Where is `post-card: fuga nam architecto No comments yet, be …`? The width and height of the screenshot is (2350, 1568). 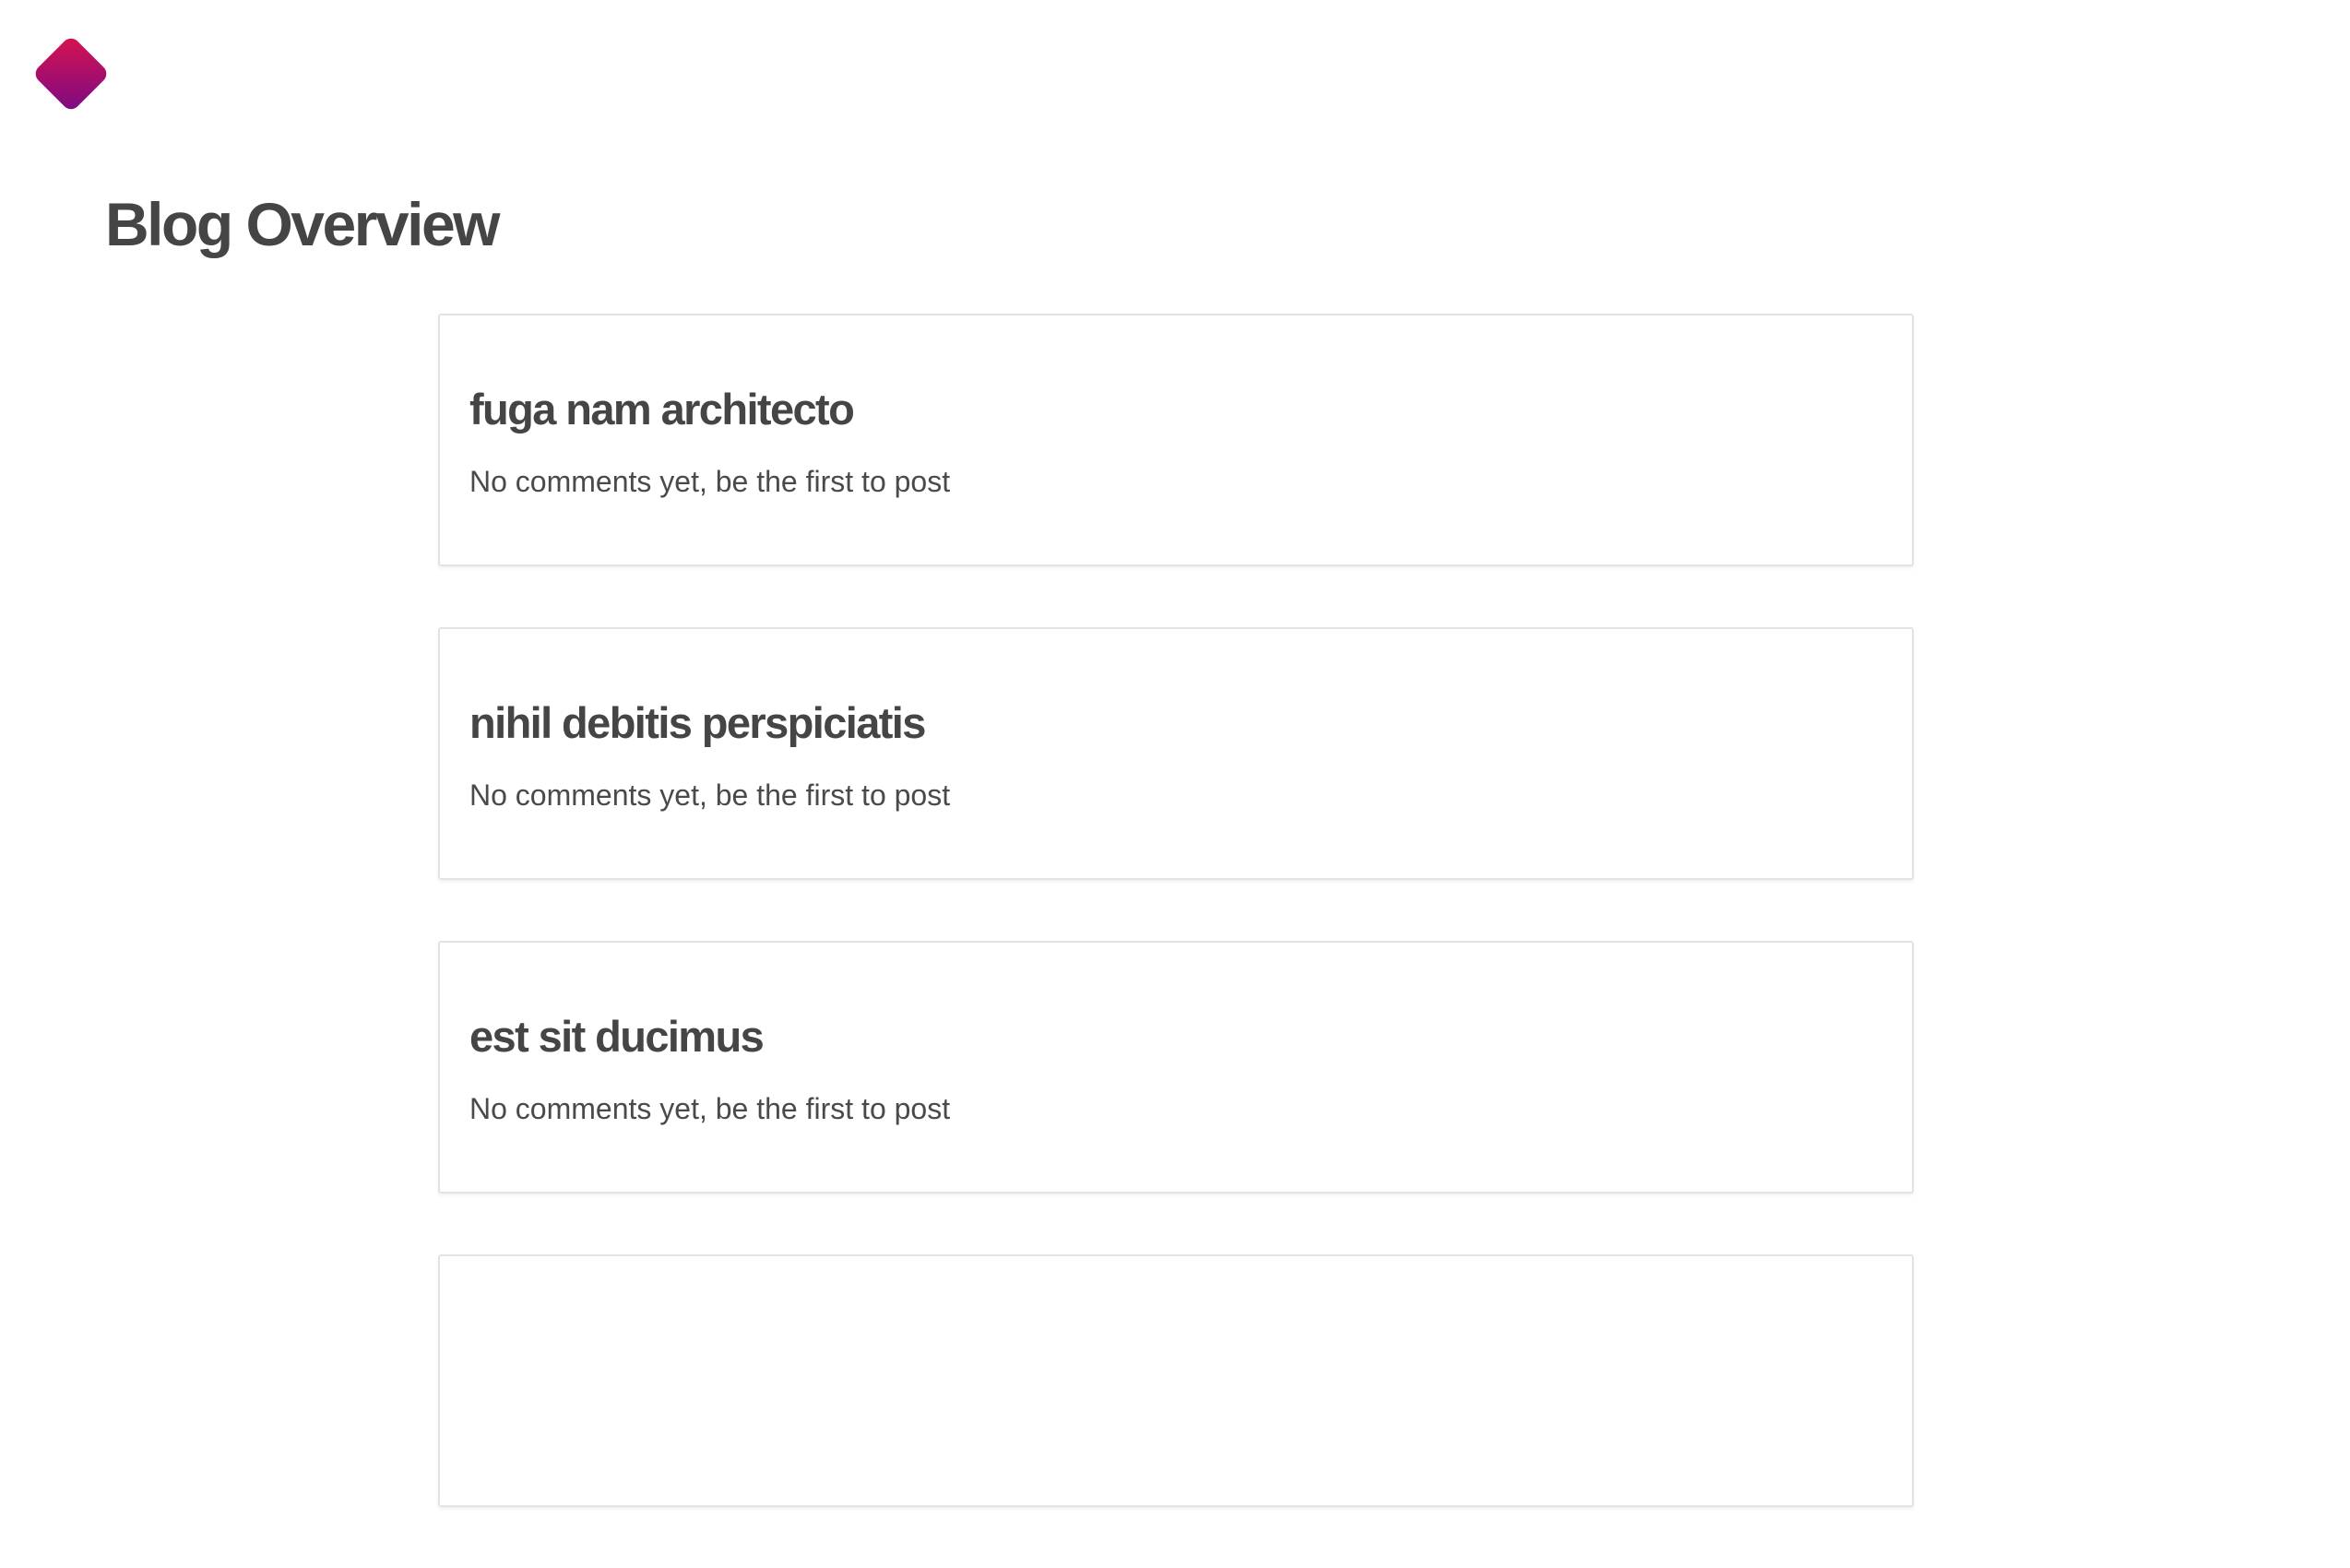 post-card: fuga nam architecto No comments yet, be … is located at coordinates (1176, 440).